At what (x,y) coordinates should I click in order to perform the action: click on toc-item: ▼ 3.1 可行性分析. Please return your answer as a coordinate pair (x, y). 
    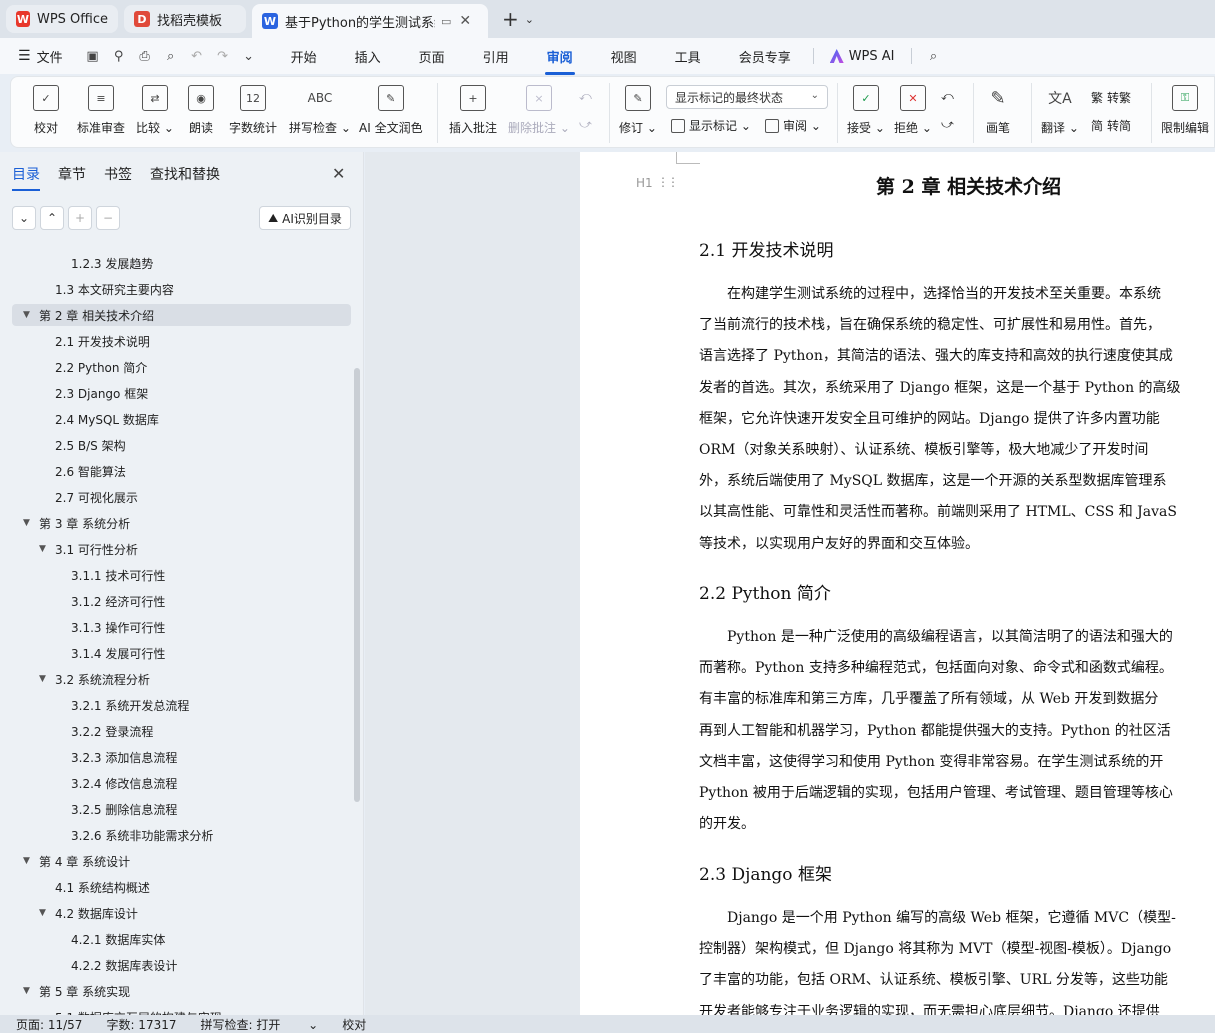
    Looking at the image, I should click on (75, 549).